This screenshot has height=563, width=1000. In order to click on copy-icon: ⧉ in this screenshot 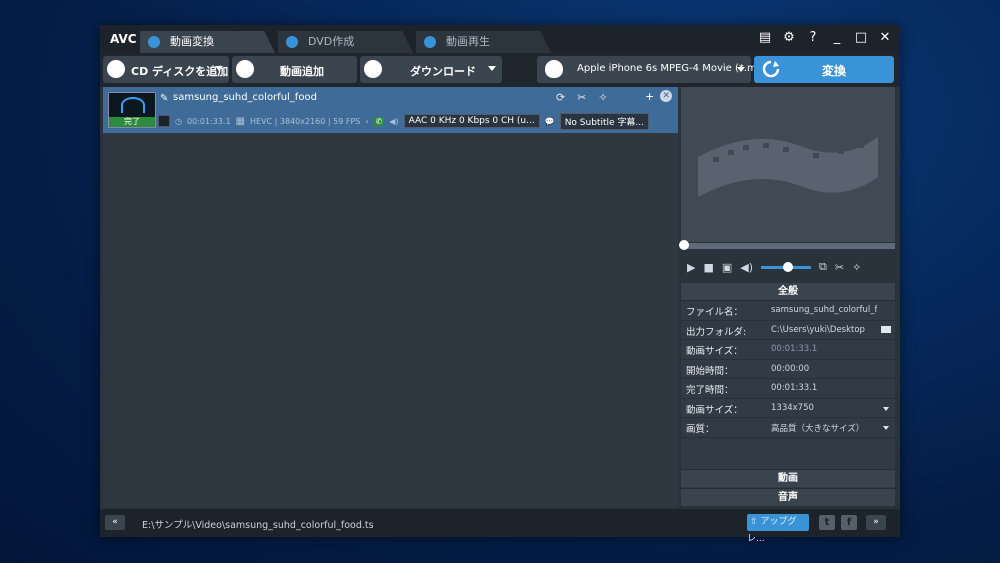, I will do `click(823, 267)`.